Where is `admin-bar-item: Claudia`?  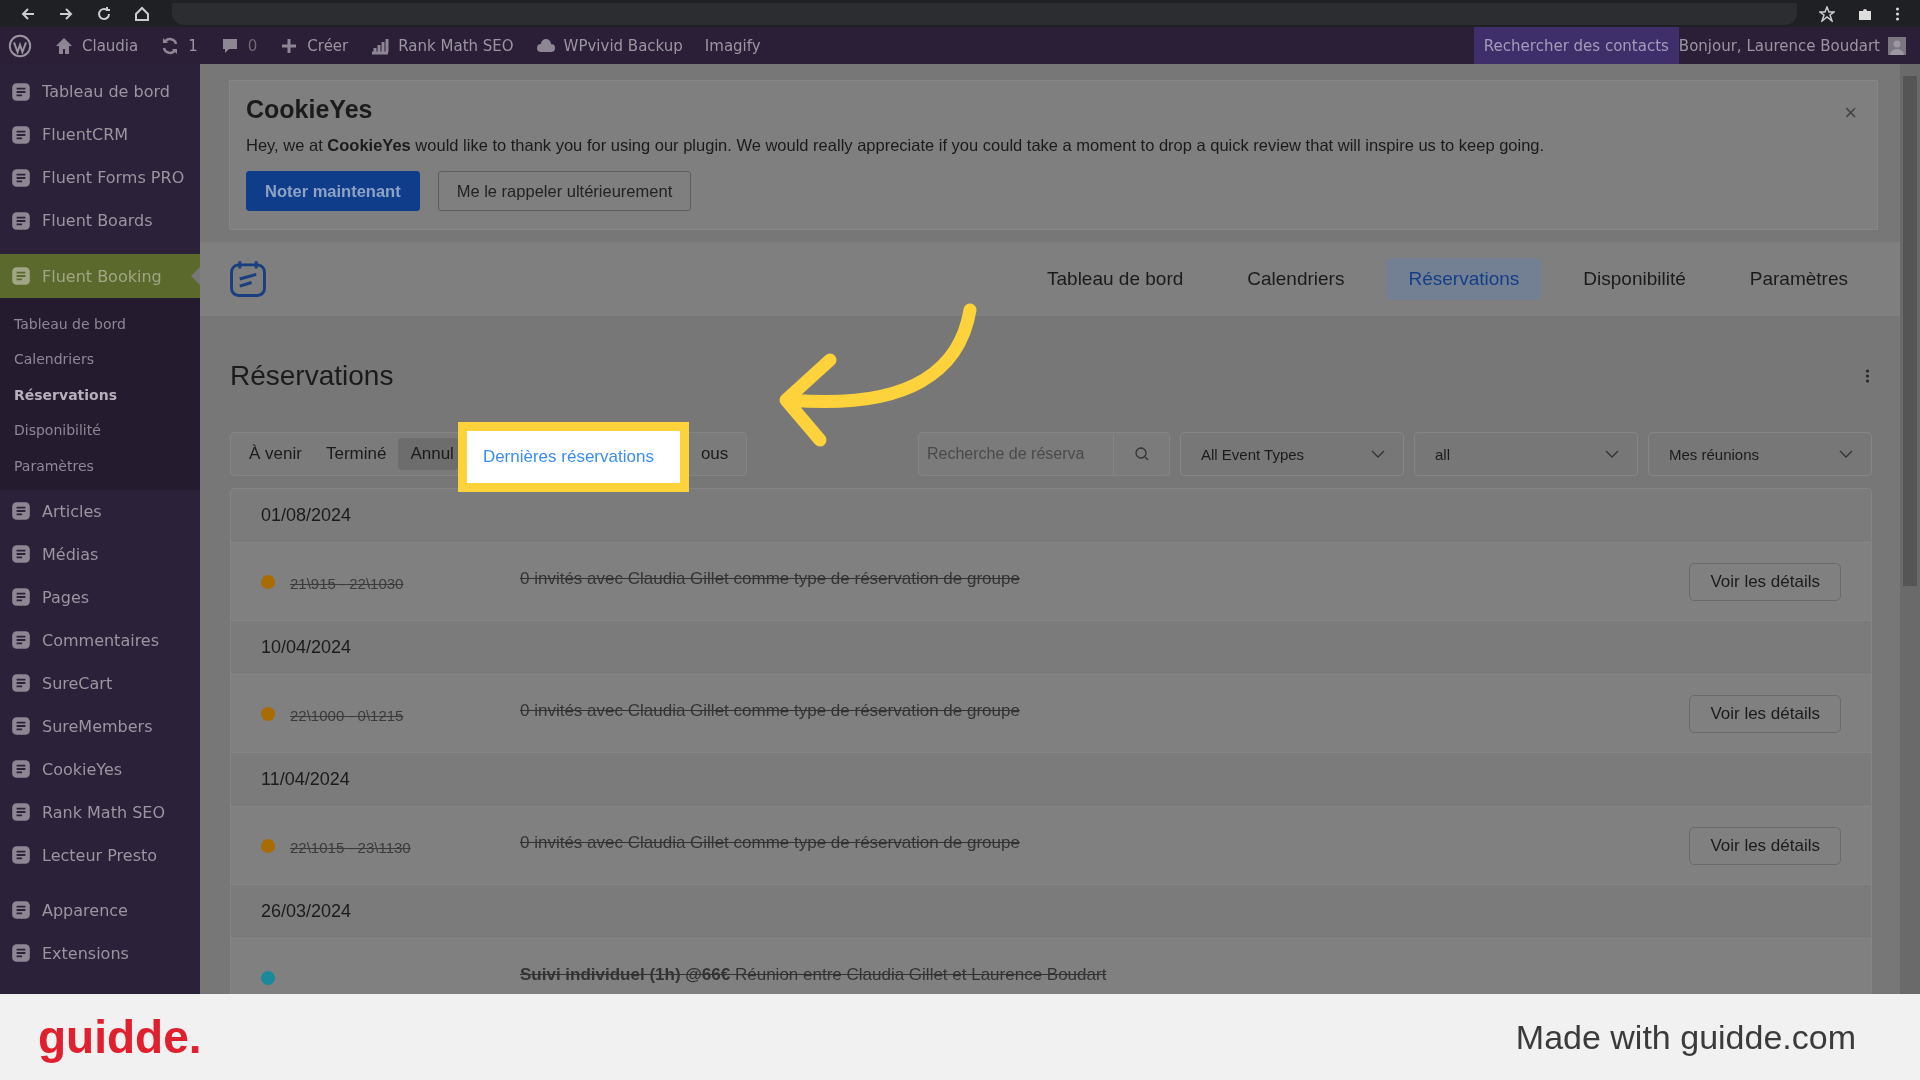
admin-bar-item: Claudia is located at coordinates (96, 45).